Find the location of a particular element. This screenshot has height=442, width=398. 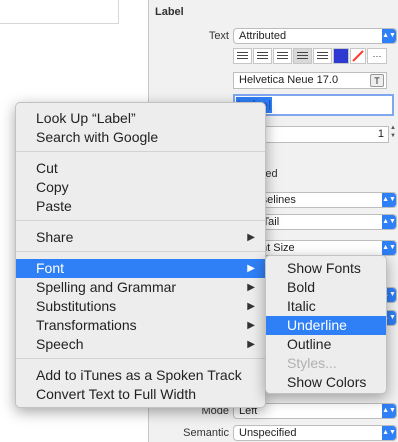

menu-item-label: Add to iTunes as a Spoken Track is located at coordinates (139, 375).